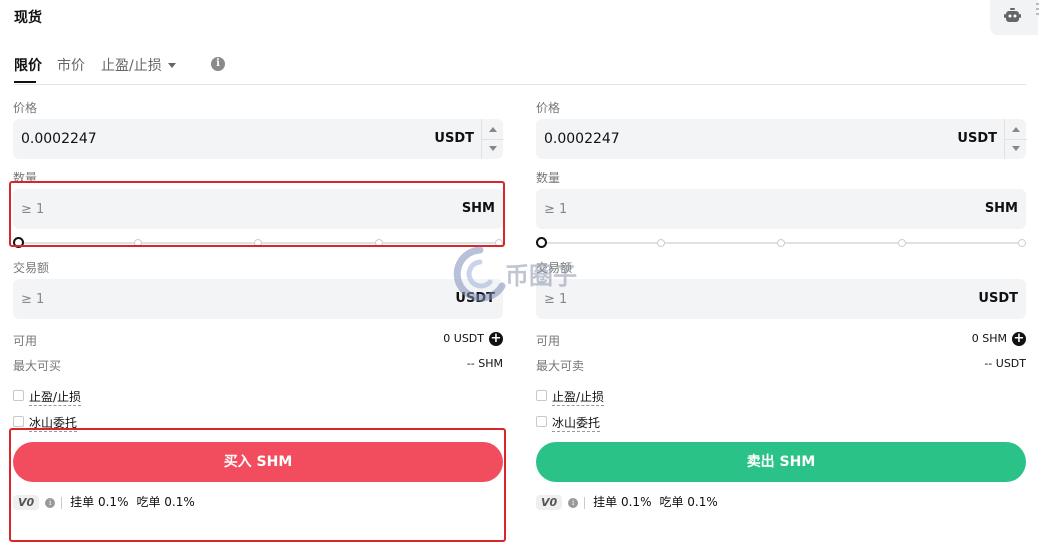  I want to click on available-value: 0 USDT, so click(463, 338).